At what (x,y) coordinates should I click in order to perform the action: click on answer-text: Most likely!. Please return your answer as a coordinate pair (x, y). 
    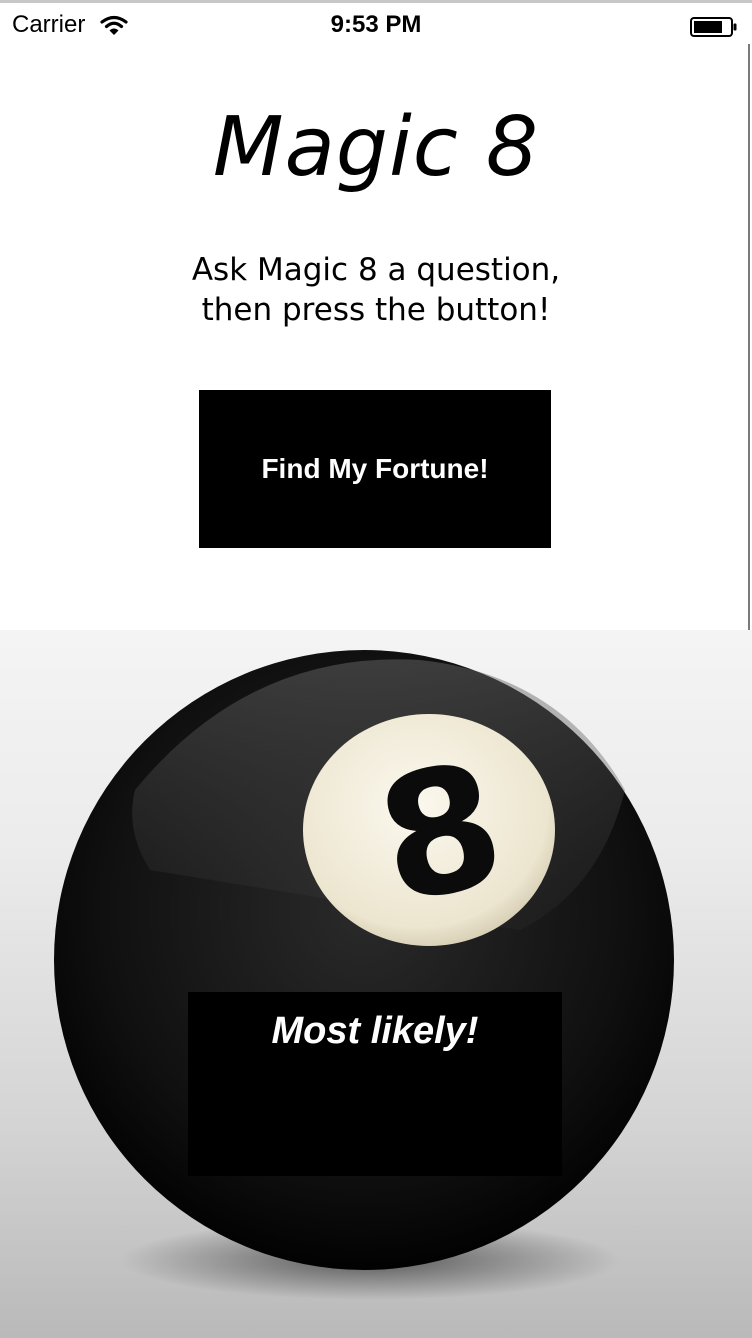
    Looking at the image, I should click on (375, 1031).